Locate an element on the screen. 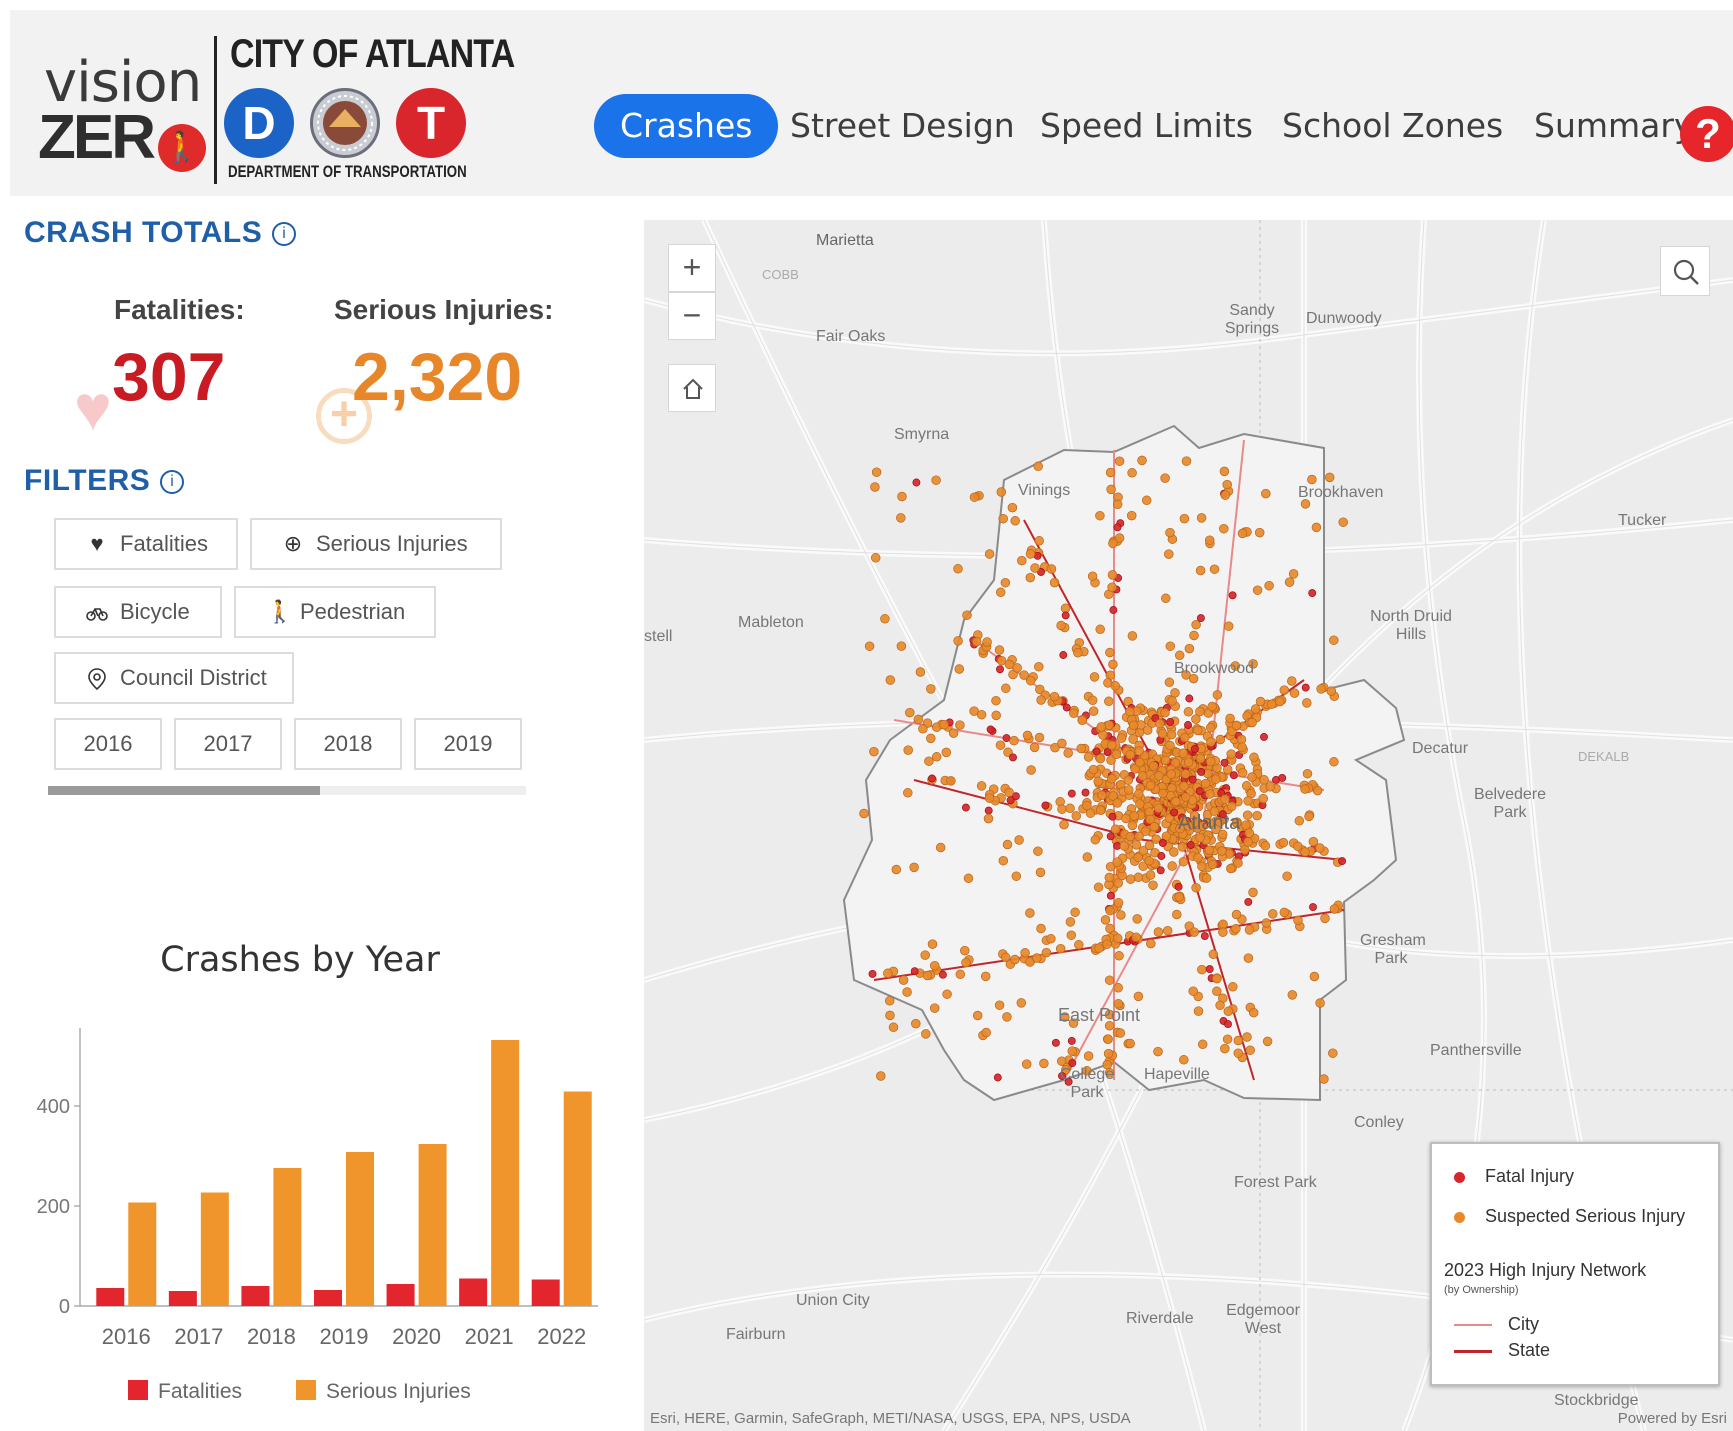 The width and height of the screenshot is (1733, 1431). legend-city: City is located at coordinates (1496, 1324).